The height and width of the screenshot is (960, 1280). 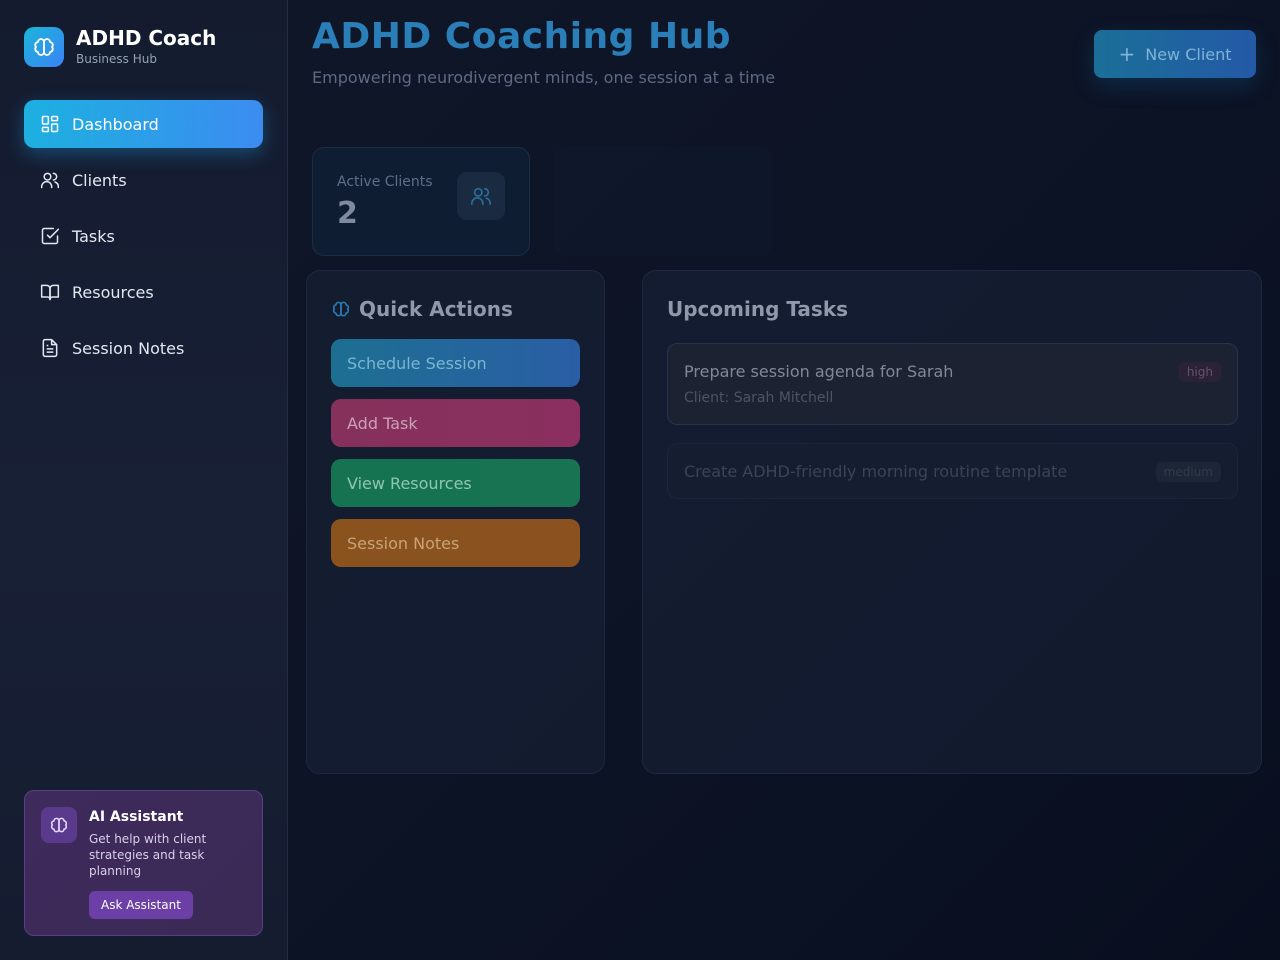 I want to click on check-square-icon, so click(x=50, y=236).